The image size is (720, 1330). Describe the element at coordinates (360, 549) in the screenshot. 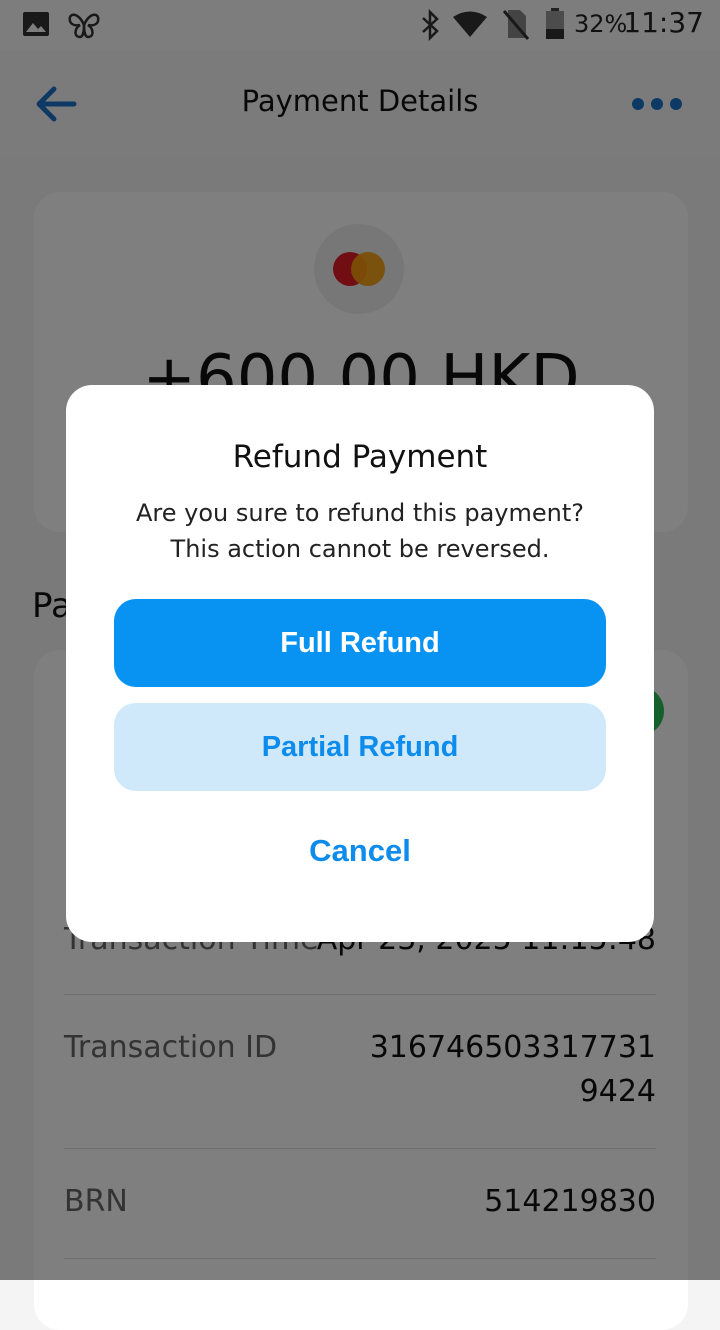

I see `dialog-message-line2: This action cannot be reversed.` at that location.